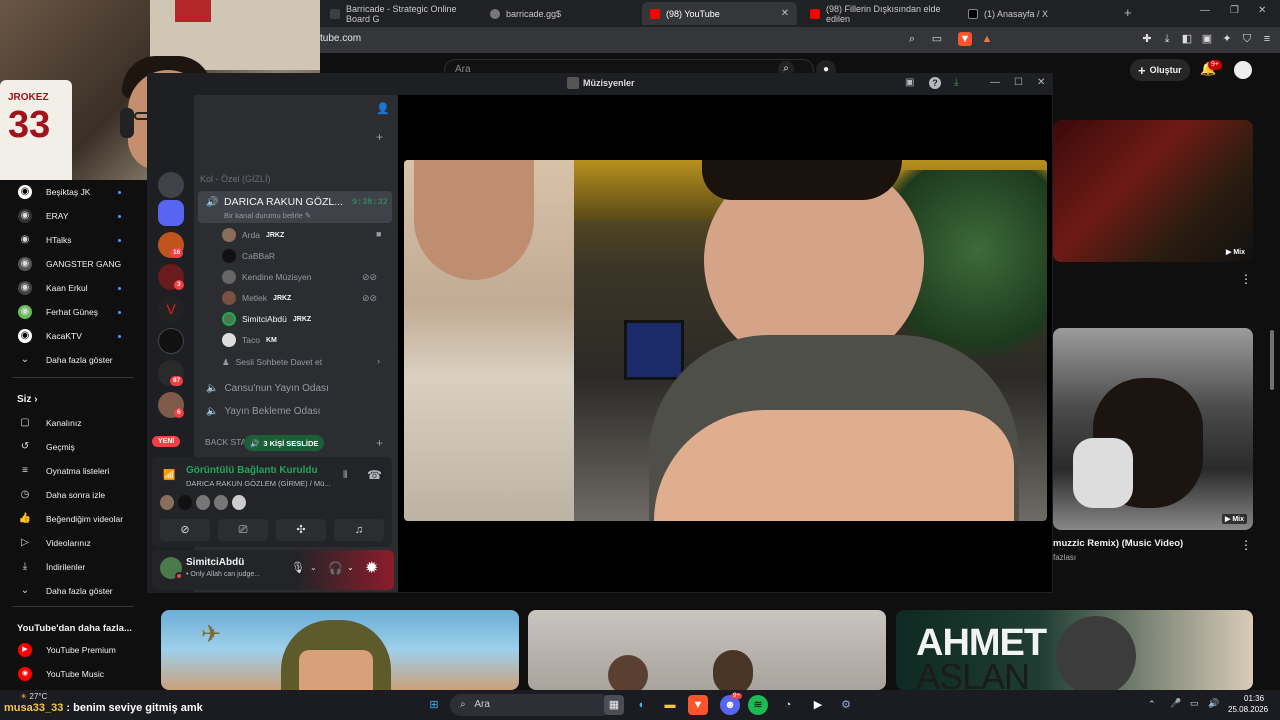  Describe the element at coordinates (73, 591) in the screenshot. I see `sidebar-show-more-you: ⌄ Daha fazla göster` at that location.